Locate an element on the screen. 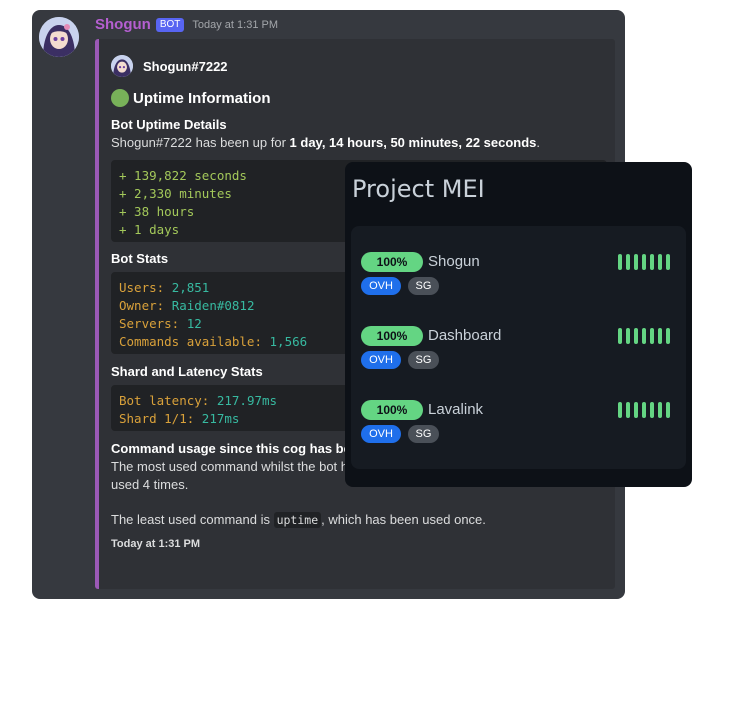 This screenshot has height=717, width=734. uptime-duration: 1 day, 14 hours, 50 minutes, 22 seconds is located at coordinates (413, 142).